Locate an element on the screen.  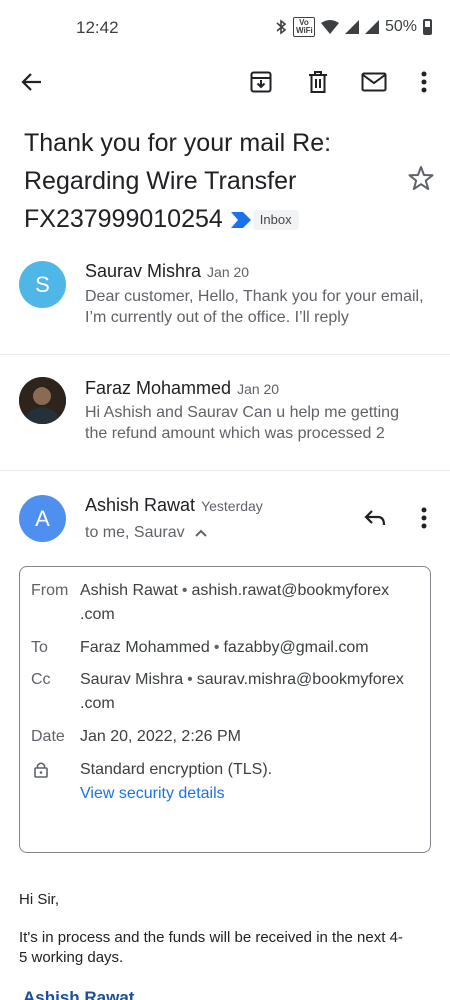
cc-name: Saurav Mishra is located at coordinates (132, 679).